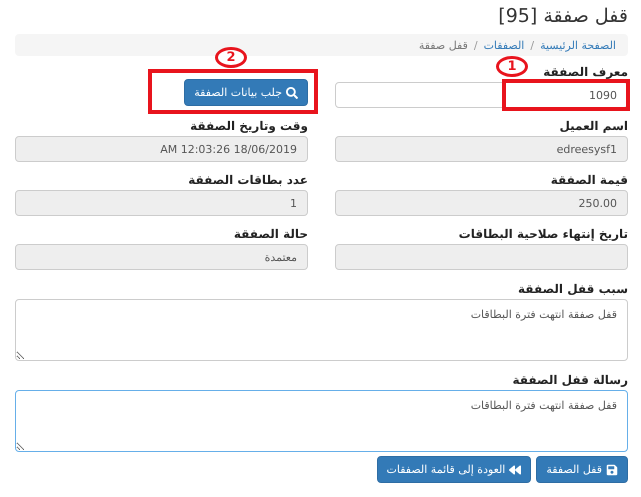 The width and height of the screenshot is (641, 497). Describe the element at coordinates (612, 470) in the screenshot. I see `save-icon` at that location.